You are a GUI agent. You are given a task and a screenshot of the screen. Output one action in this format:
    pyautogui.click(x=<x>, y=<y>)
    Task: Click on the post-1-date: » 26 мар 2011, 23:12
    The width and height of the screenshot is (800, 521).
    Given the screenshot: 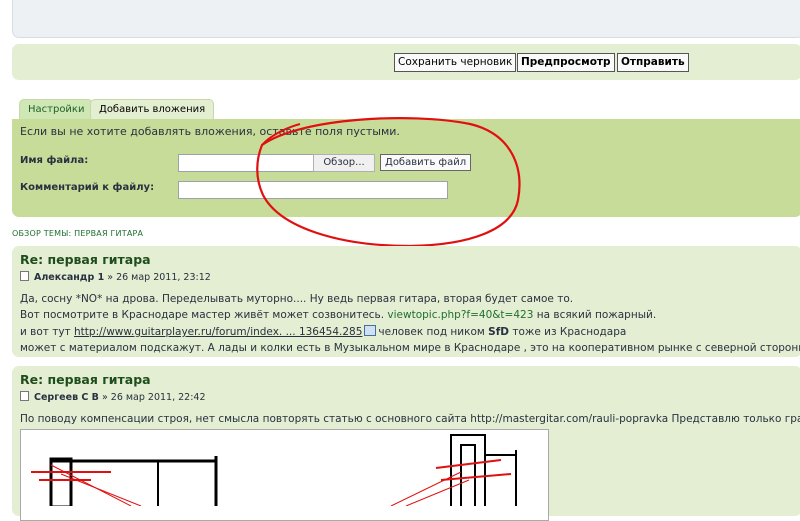 What is the action you would take?
    pyautogui.click(x=159, y=277)
    